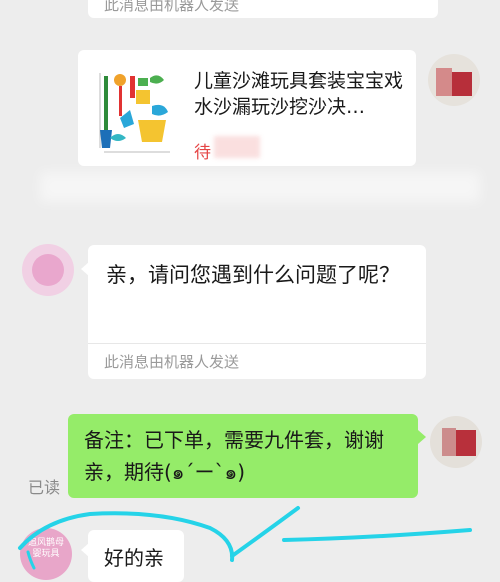  I want to click on bot-message-text: 亲，请问您遇到什么问题了呢？, so click(253, 275).